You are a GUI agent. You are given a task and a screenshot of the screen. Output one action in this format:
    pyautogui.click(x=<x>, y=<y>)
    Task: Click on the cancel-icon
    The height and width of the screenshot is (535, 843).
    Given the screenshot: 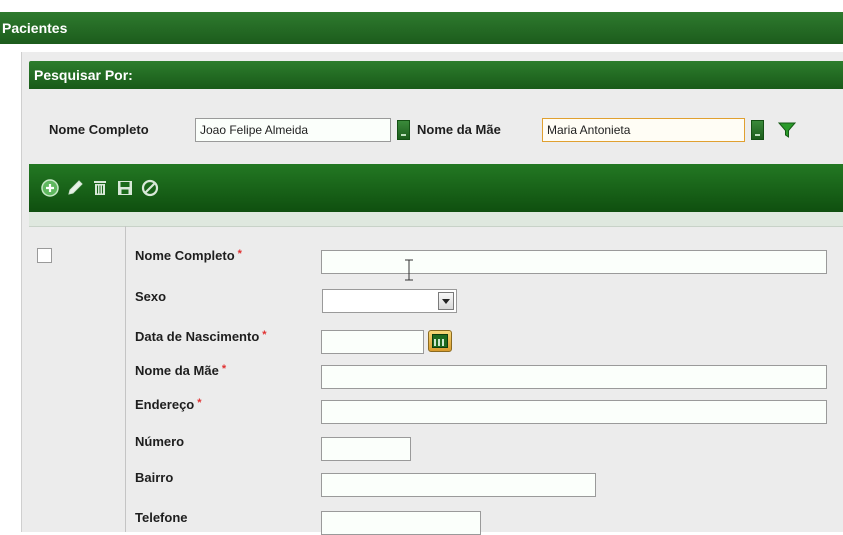 What is the action you would take?
    pyautogui.click(x=150, y=188)
    